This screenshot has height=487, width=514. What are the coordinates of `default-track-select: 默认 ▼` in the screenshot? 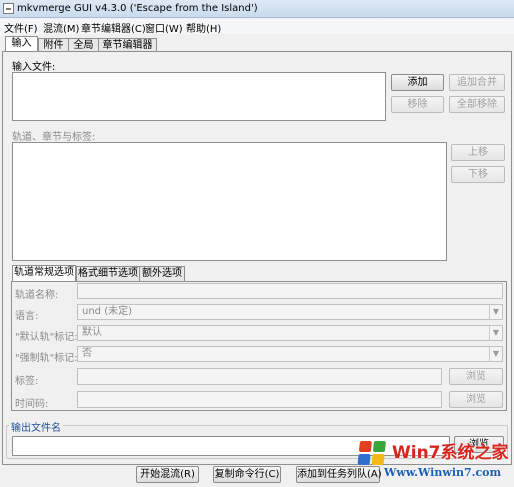 It's located at (290, 333).